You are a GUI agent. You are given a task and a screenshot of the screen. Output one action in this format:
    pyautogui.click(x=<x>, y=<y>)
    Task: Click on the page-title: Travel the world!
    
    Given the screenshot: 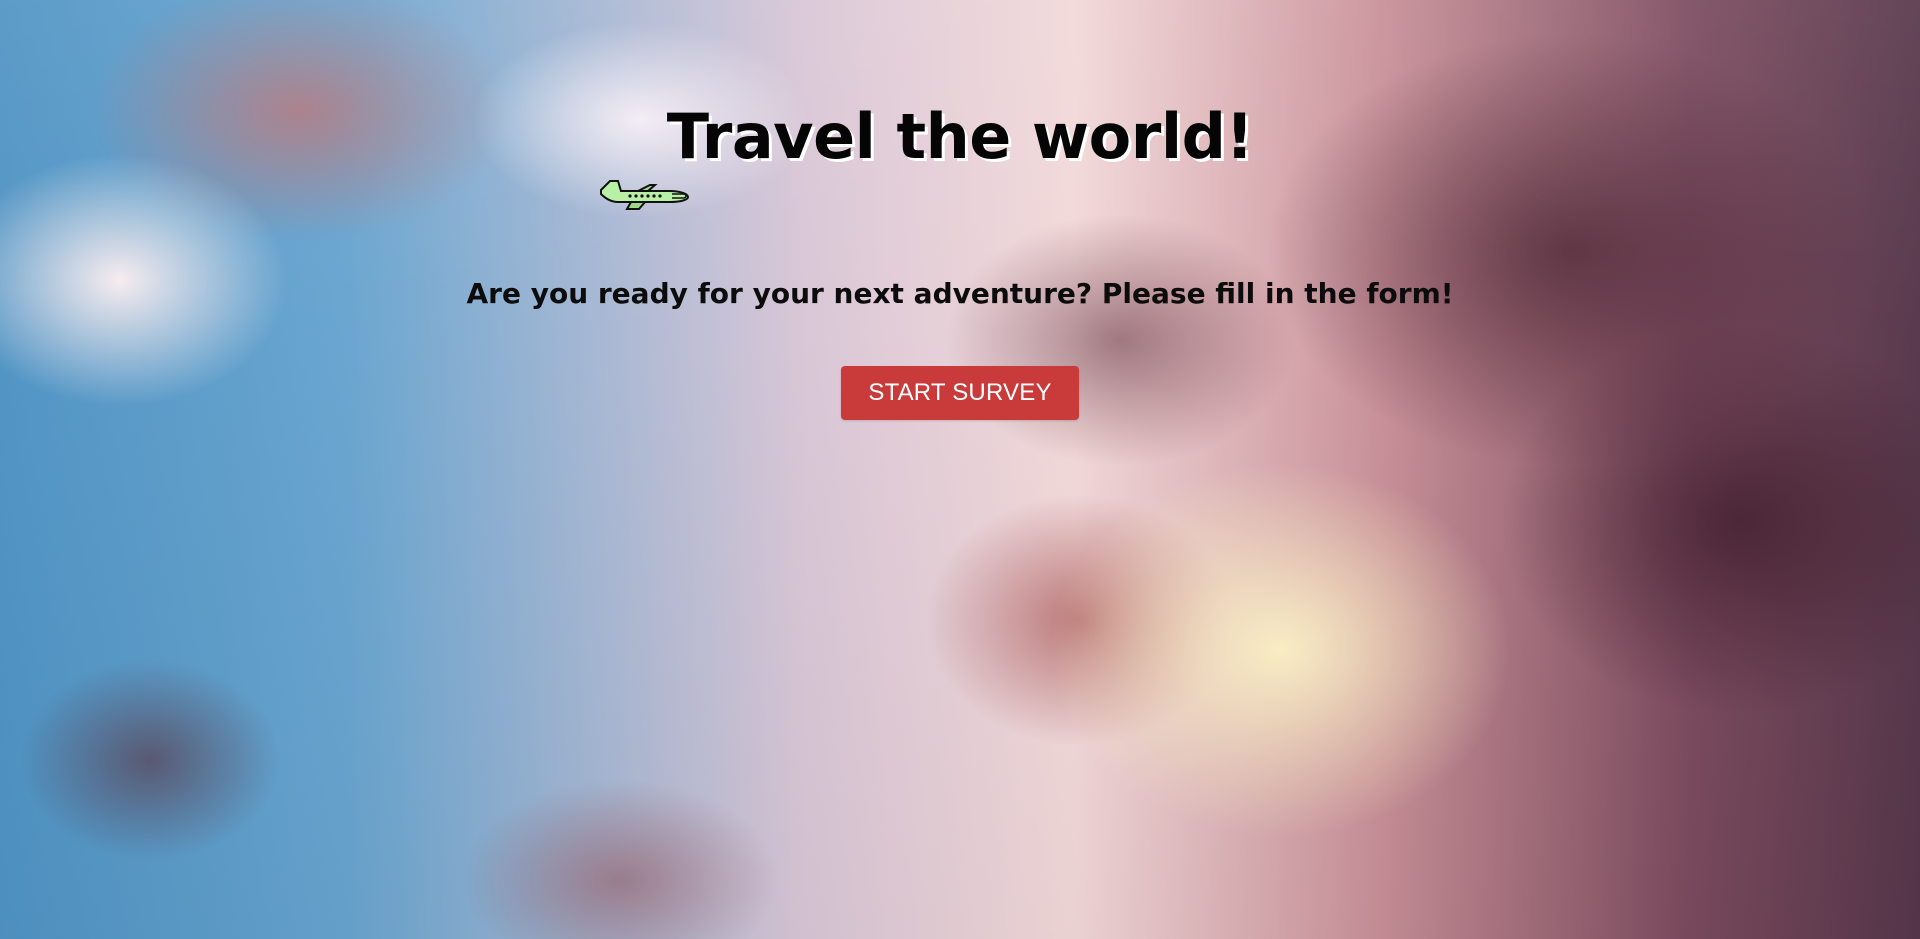 What is the action you would take?
    pyautogui.click(x=960, y=136)
    